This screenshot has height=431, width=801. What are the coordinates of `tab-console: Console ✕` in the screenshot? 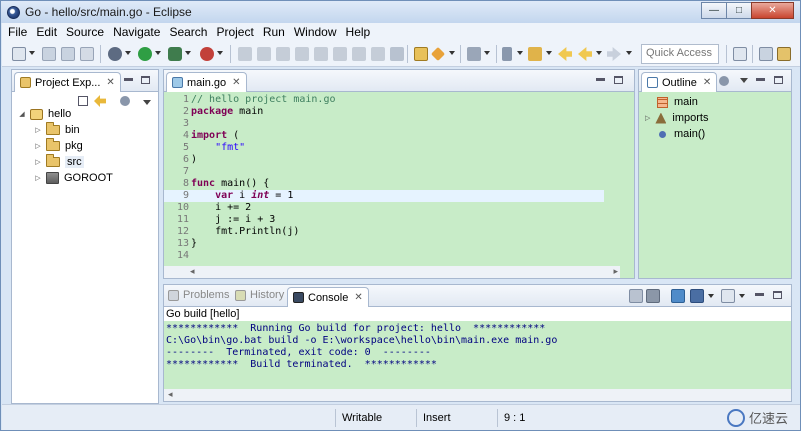 It's located at (328, 297).